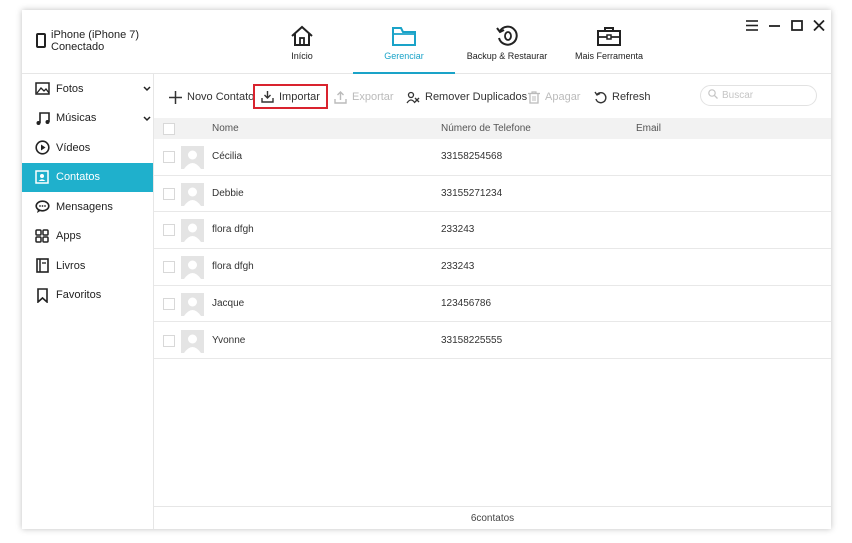 This screenshot has height=543, width=852. What do you see at coordinates (169, 129) in the screenshot?
I see `select-all-checkbox` at bounding box center [169, 129].